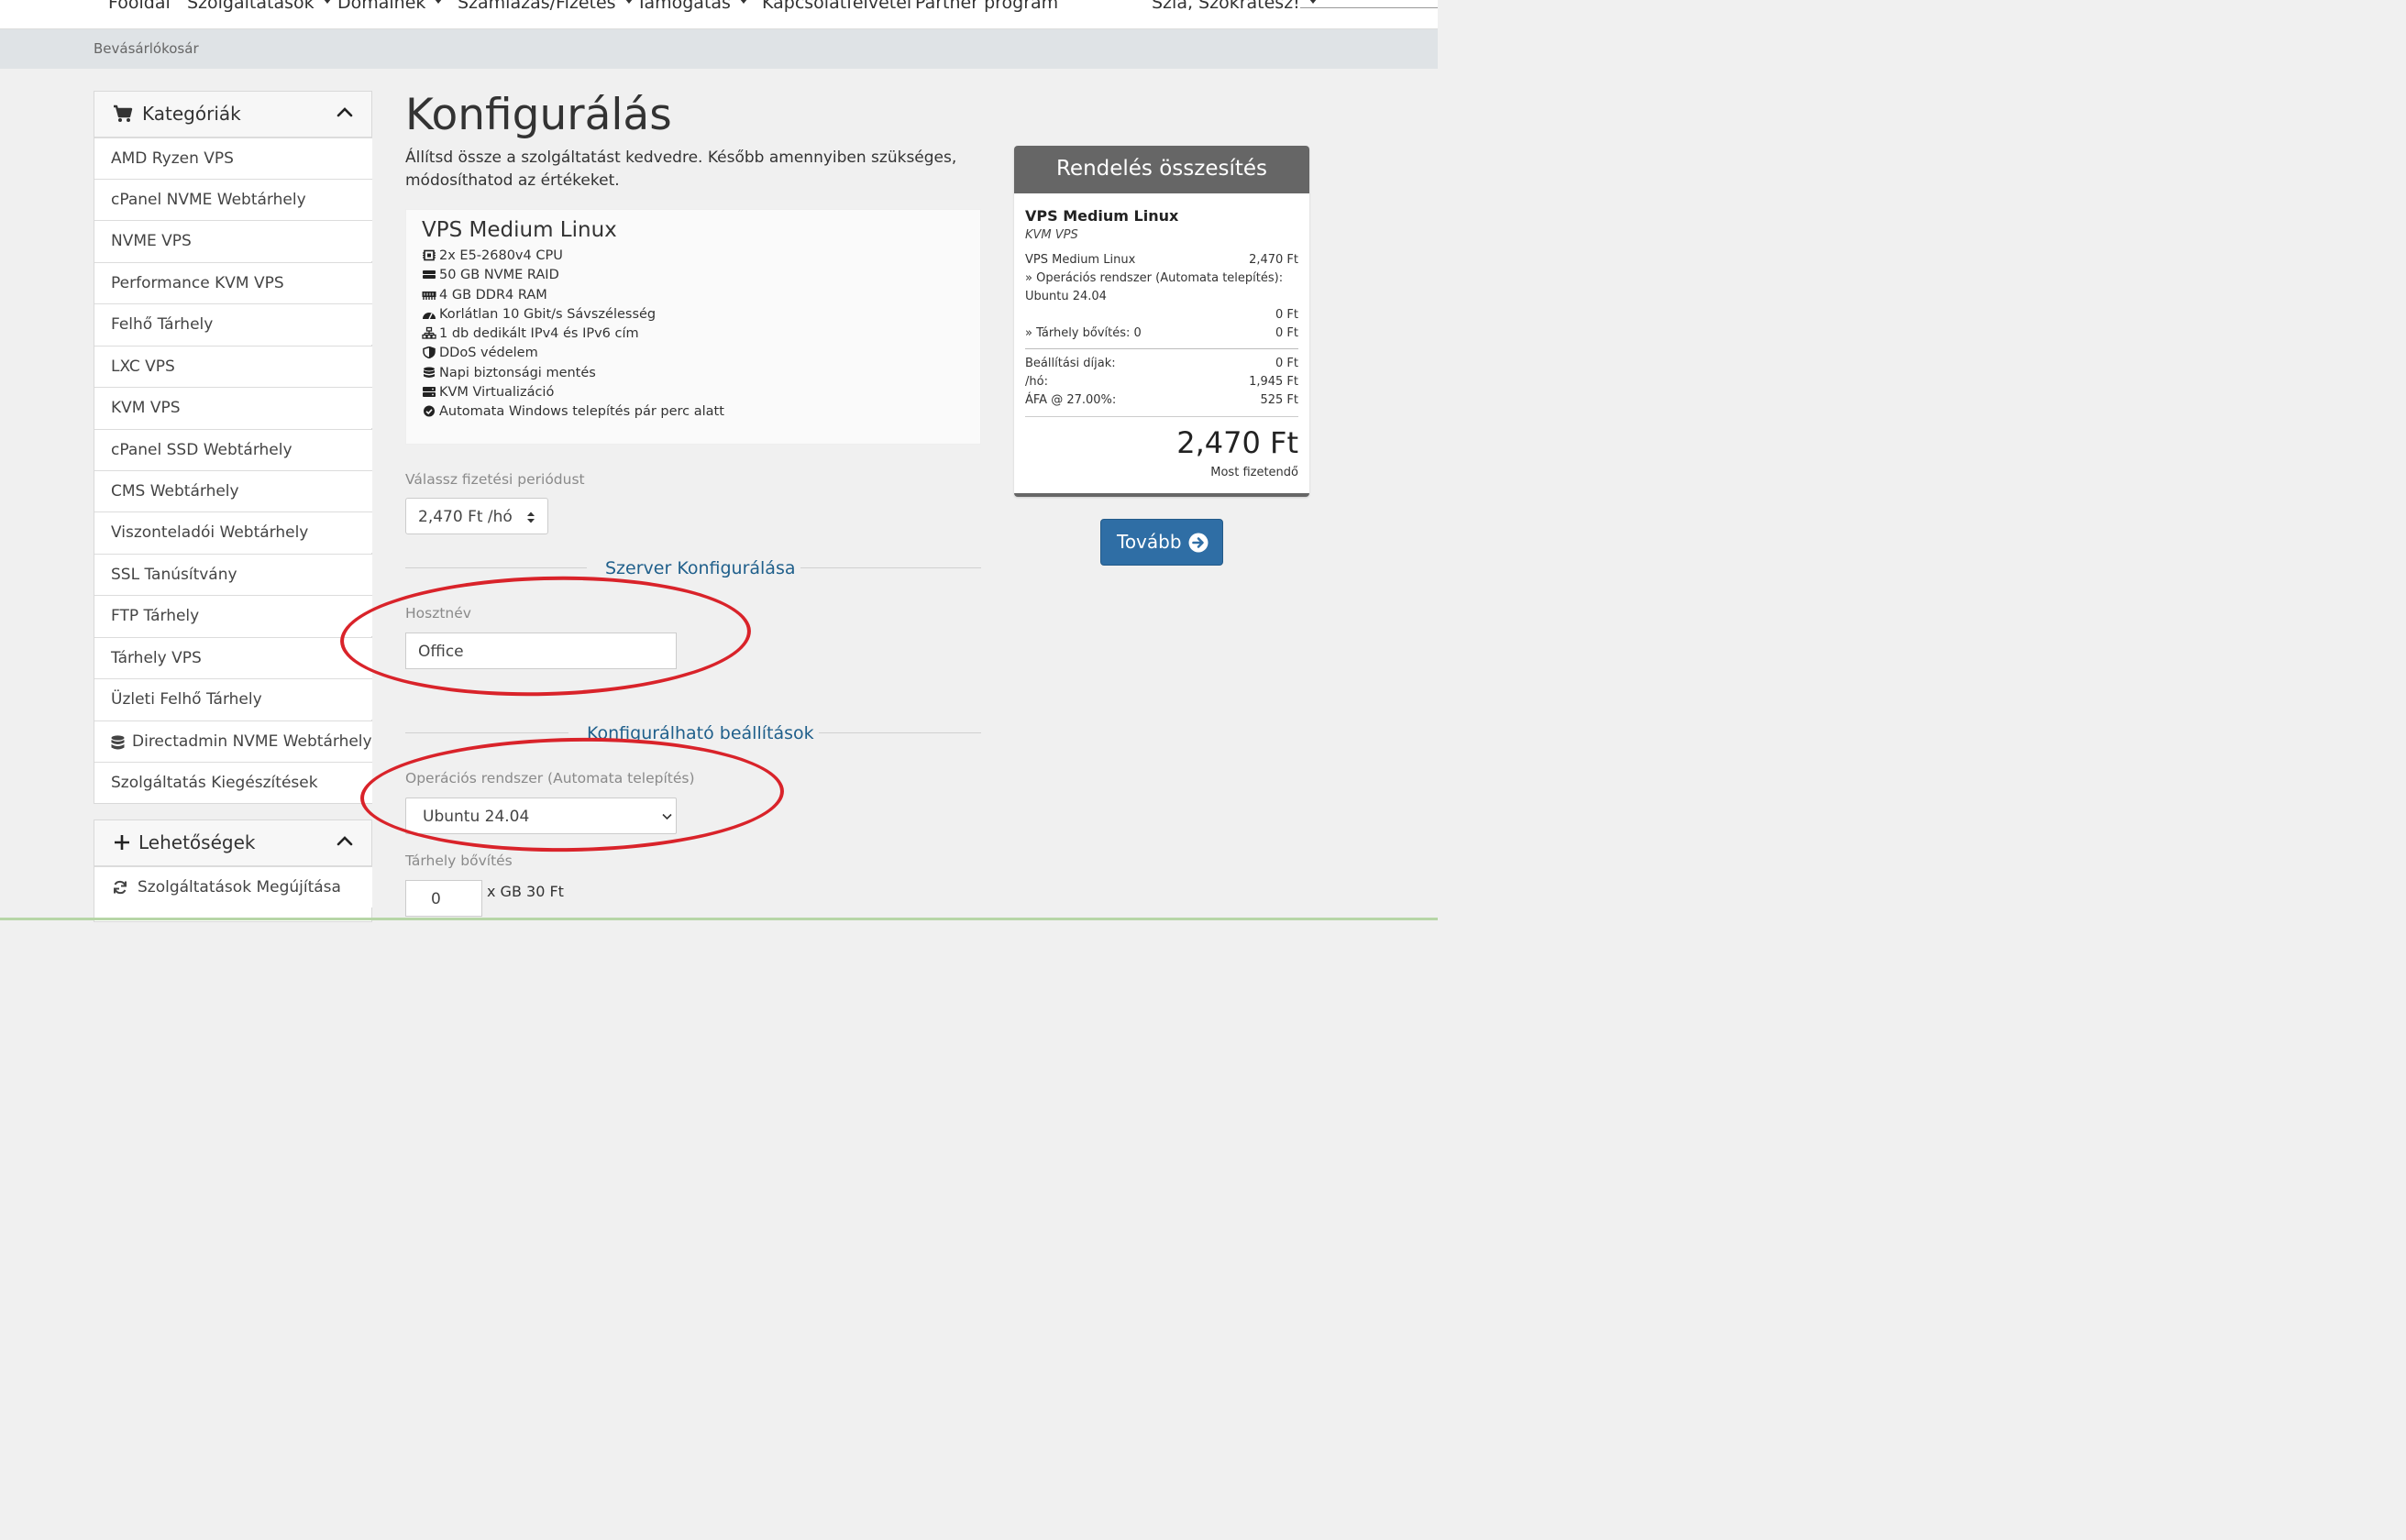 This screenshot has width=2406, height=1540. What do you see at coordinates (509, 373) in the screenshot?
I see `feature-item: Napi biztonsági mentés` at bounding box center [509, 373].